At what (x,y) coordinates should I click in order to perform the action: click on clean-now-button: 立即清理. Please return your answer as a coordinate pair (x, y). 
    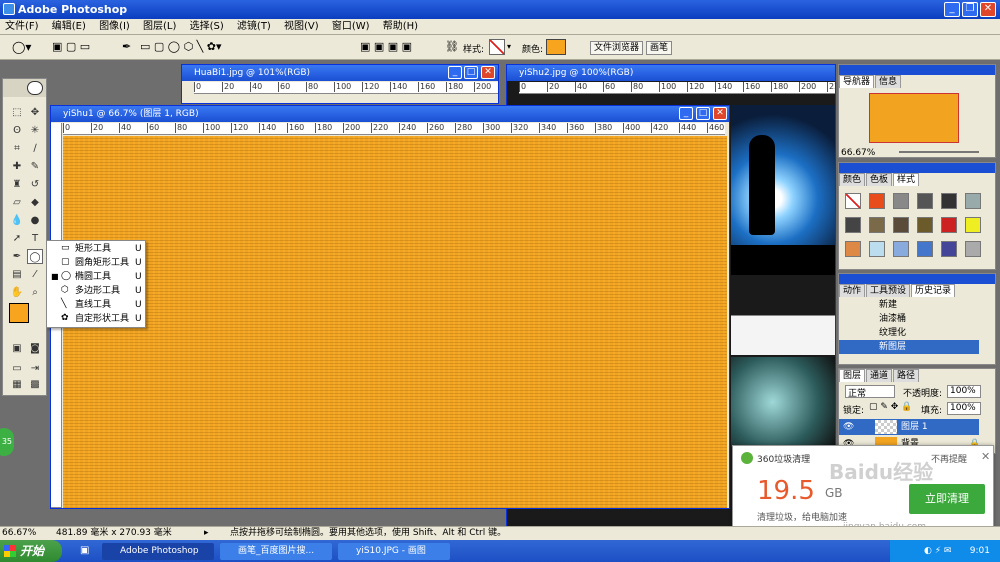
    Looking at the image, I should click on (947, 499).